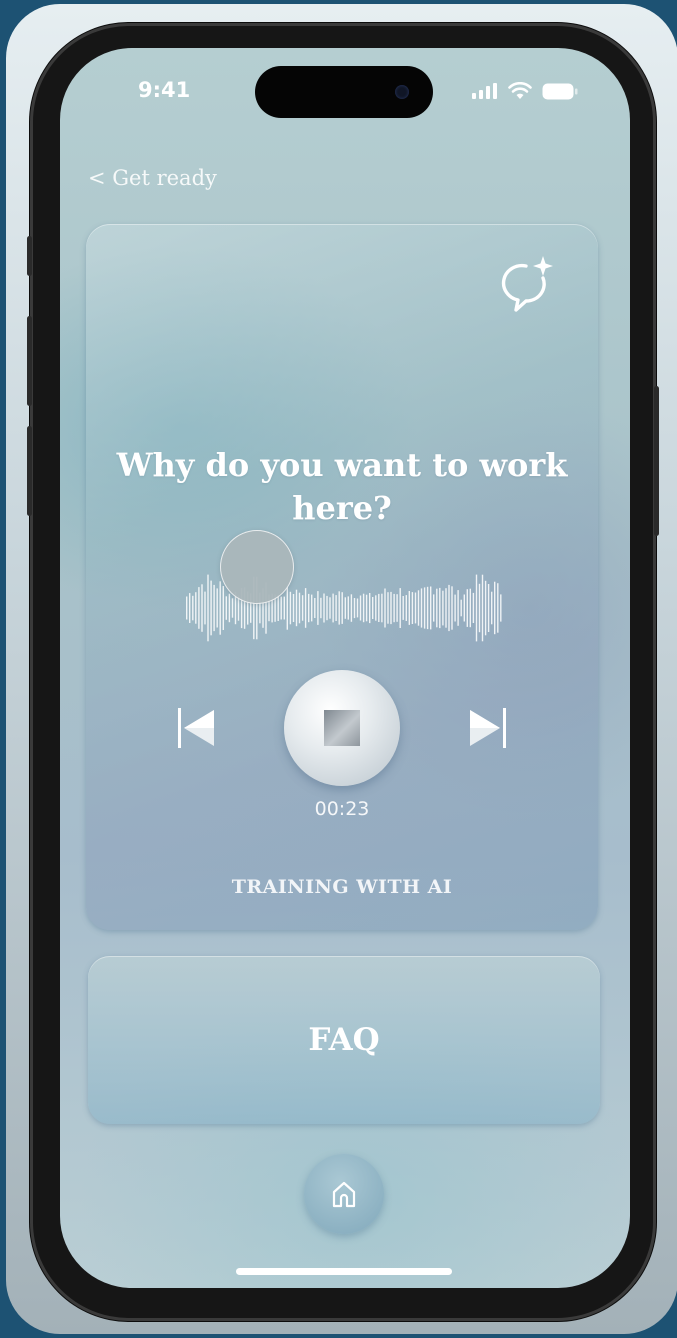 This screenshot has height=1338, width=677. Describe the element at coordinates (342, 486) in the screenshot. I see `question-text: Why do you want to work here?` at that location.